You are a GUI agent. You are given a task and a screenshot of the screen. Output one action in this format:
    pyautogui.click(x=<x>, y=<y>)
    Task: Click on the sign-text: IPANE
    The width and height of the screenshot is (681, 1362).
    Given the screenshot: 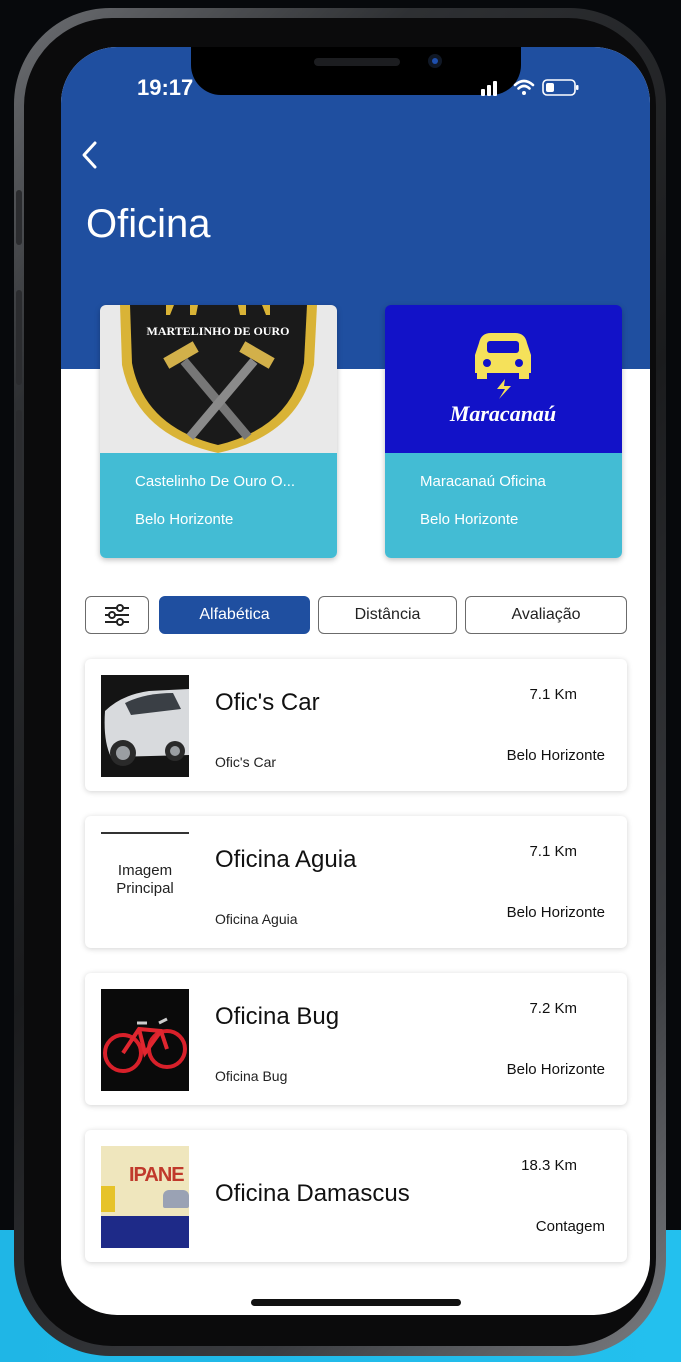 What is the action you would take?
    pyautogui.click(x=157, y=1175)
    